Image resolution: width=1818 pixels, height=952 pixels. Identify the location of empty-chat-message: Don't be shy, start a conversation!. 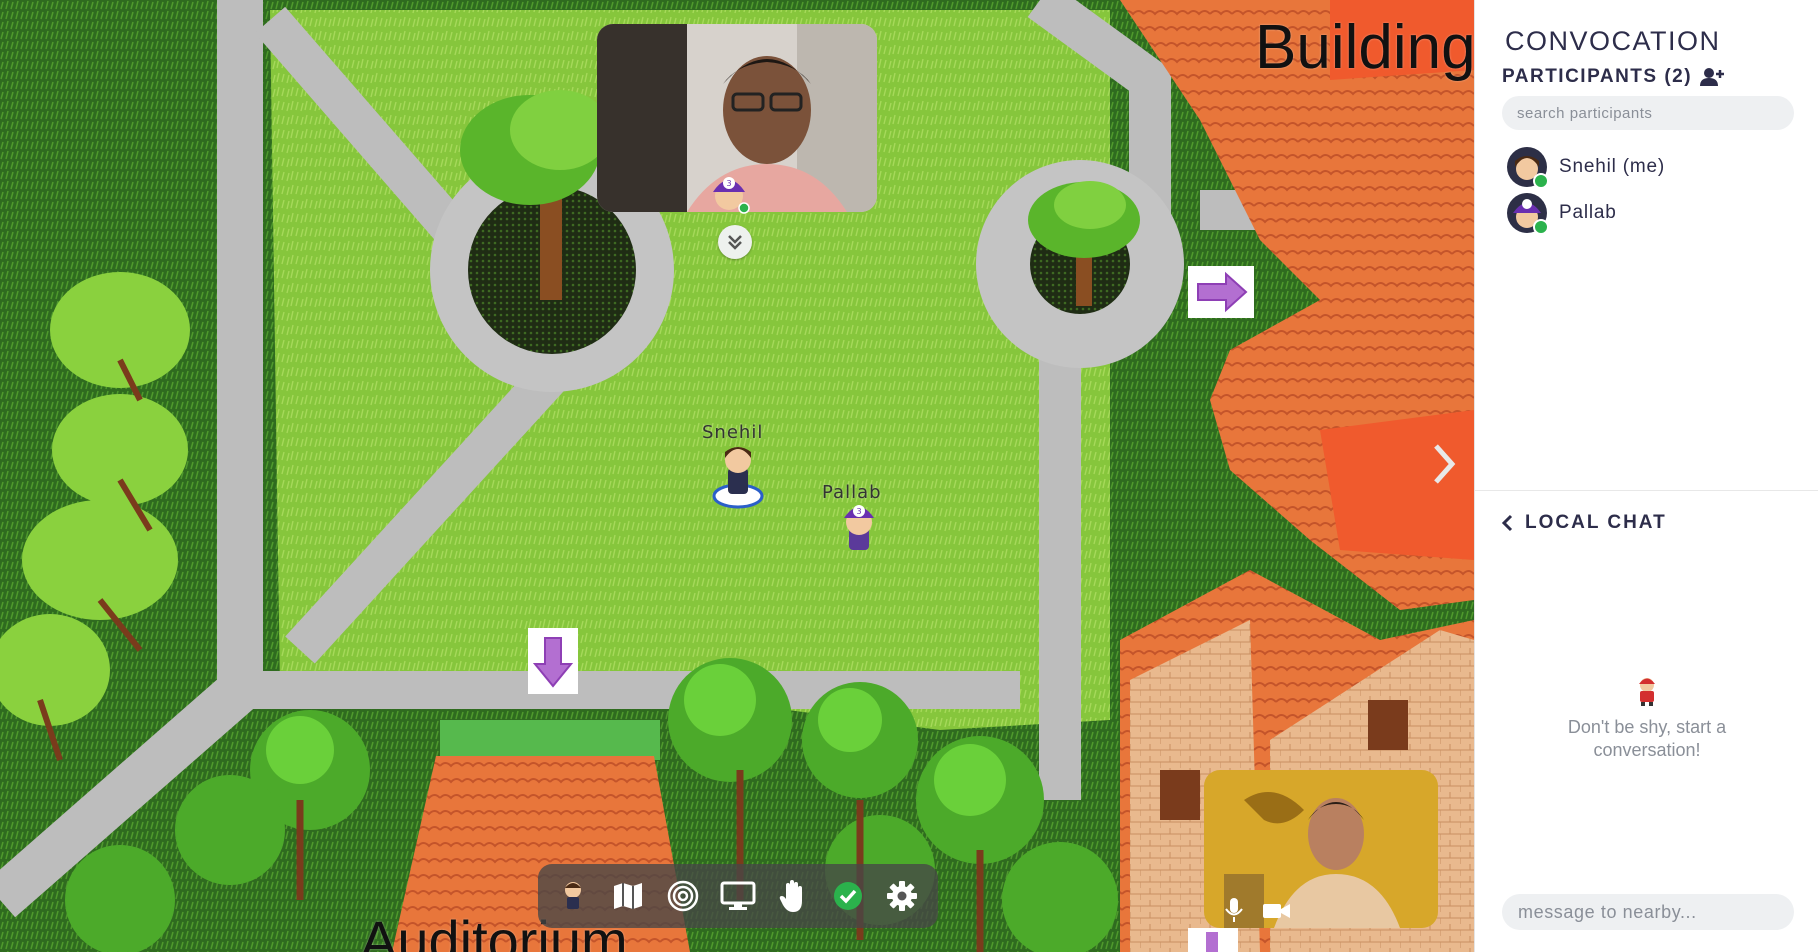
(1647, 738).